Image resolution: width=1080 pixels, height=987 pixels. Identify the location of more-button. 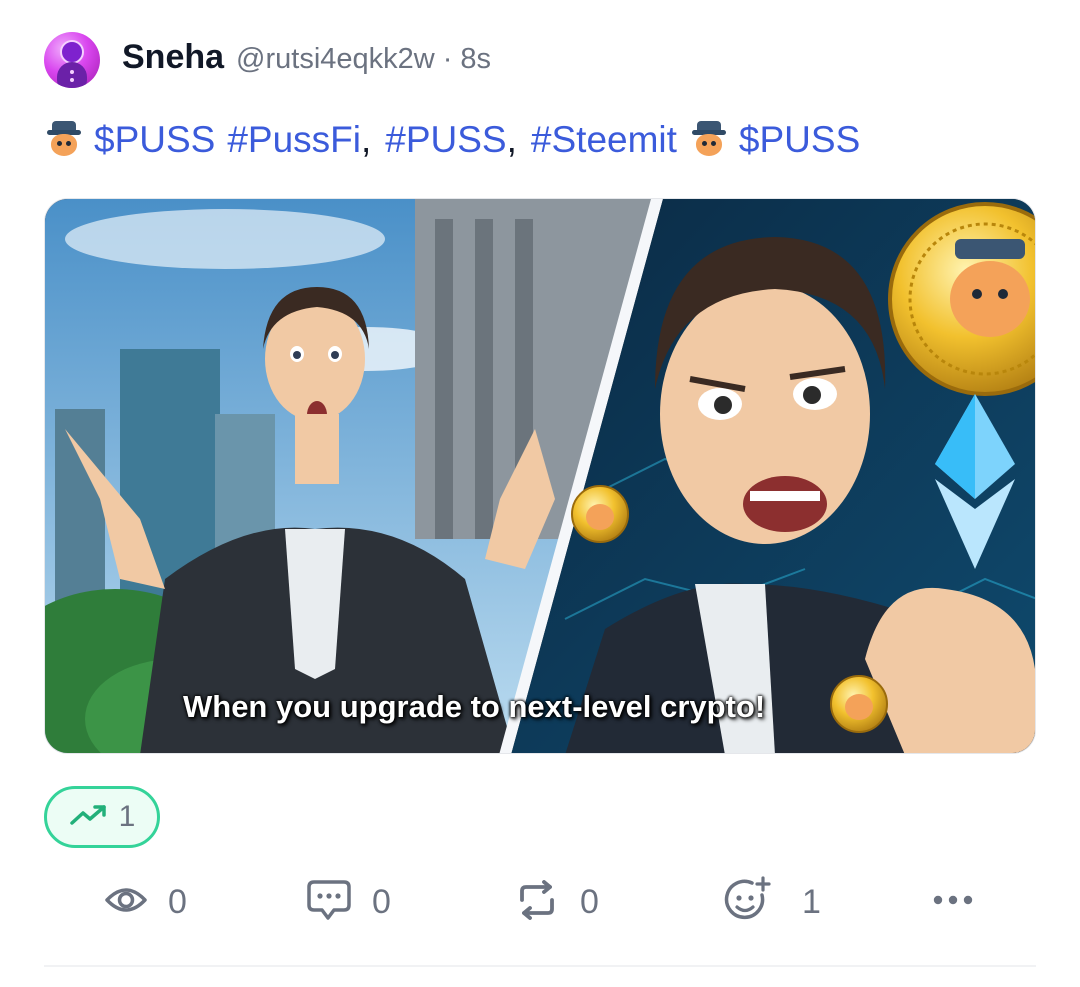
(954, 902).